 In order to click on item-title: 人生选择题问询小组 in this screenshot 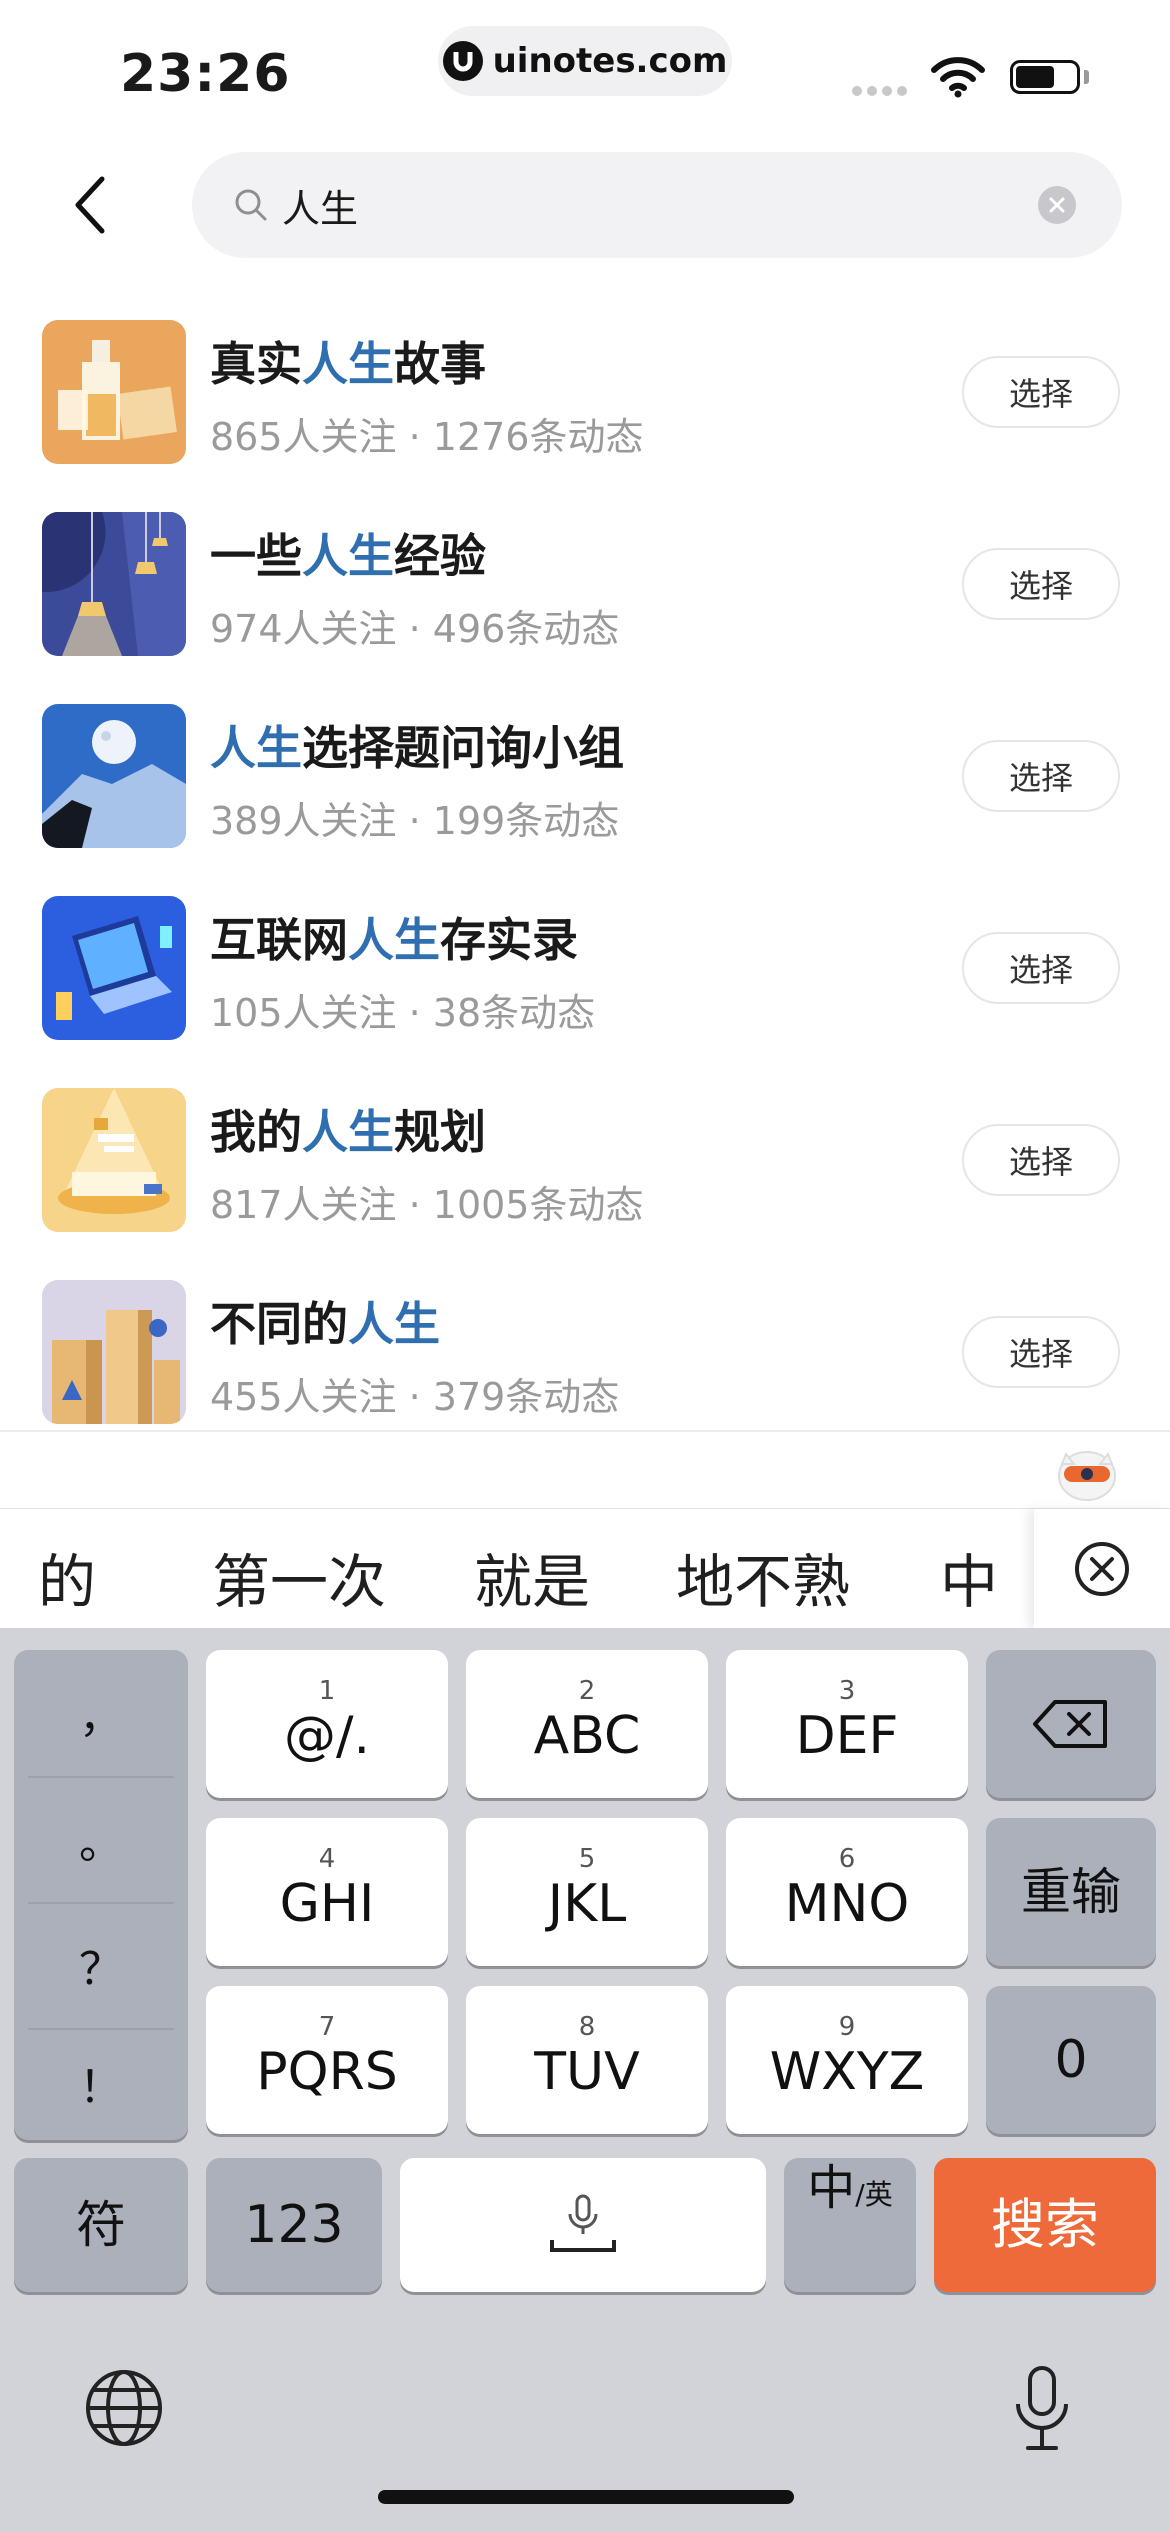, I will do `click(417, 748)`.